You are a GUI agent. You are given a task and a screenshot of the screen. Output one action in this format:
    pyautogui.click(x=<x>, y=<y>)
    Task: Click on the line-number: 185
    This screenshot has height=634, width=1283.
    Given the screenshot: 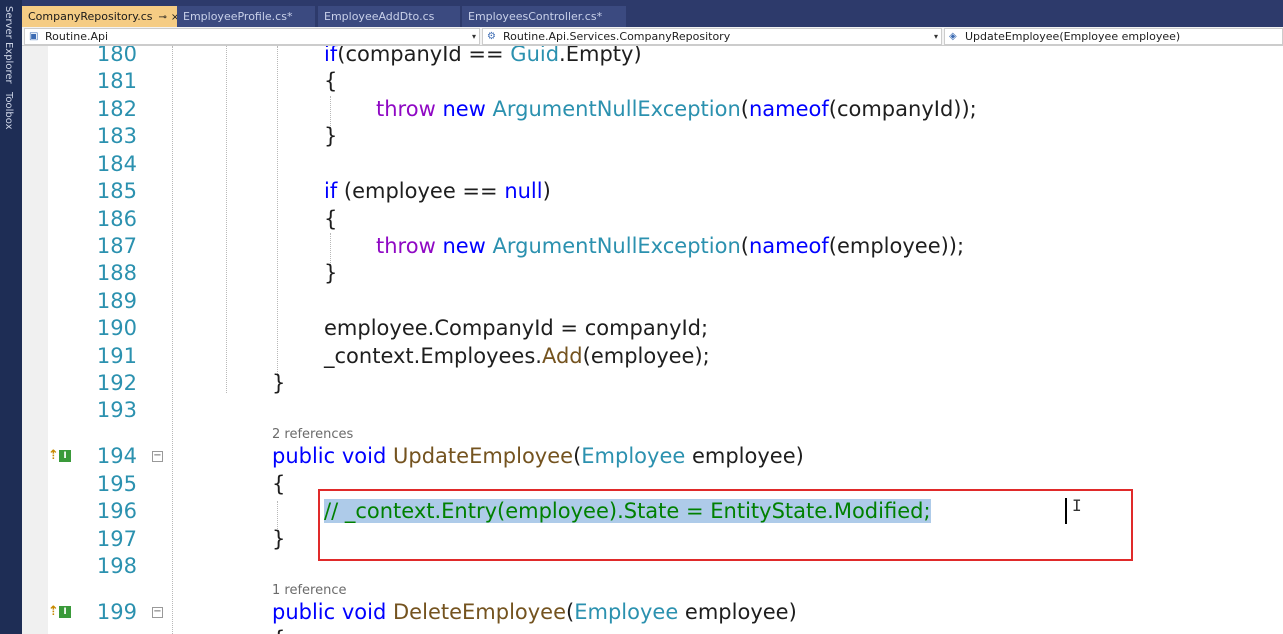 What is the action you would take?
    pyautogui.click(x=116, y=191)
    